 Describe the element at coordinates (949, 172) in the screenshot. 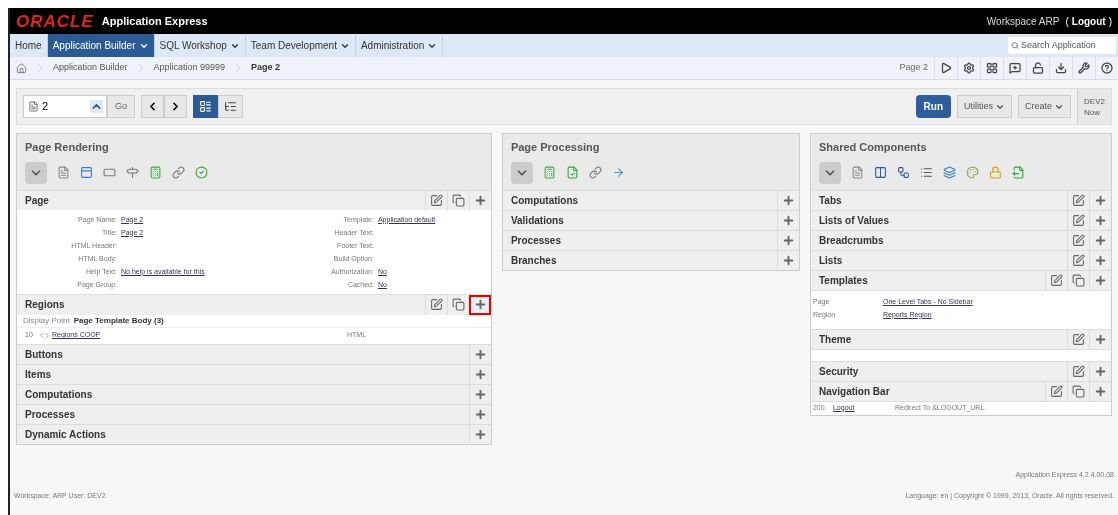

I see `layers-icon` at that location.